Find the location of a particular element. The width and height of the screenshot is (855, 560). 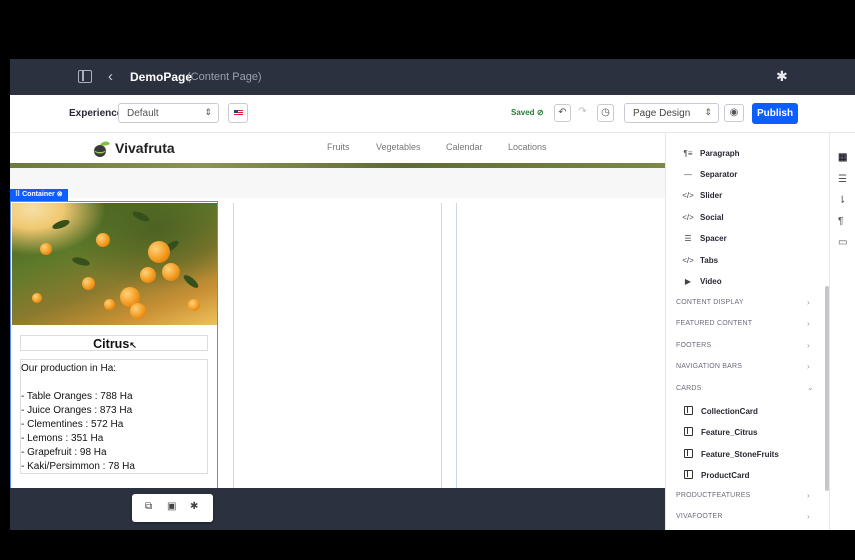

fragment-video: ▶ Video is located at coordinates (702, 281).